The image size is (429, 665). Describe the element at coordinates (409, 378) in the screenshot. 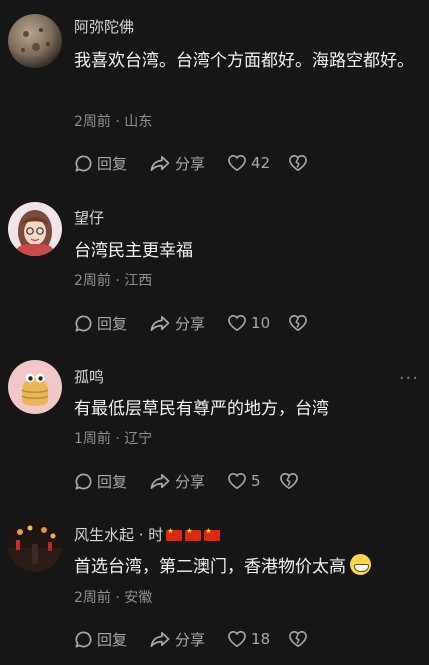

I see `more-options-button: ···` at that location.